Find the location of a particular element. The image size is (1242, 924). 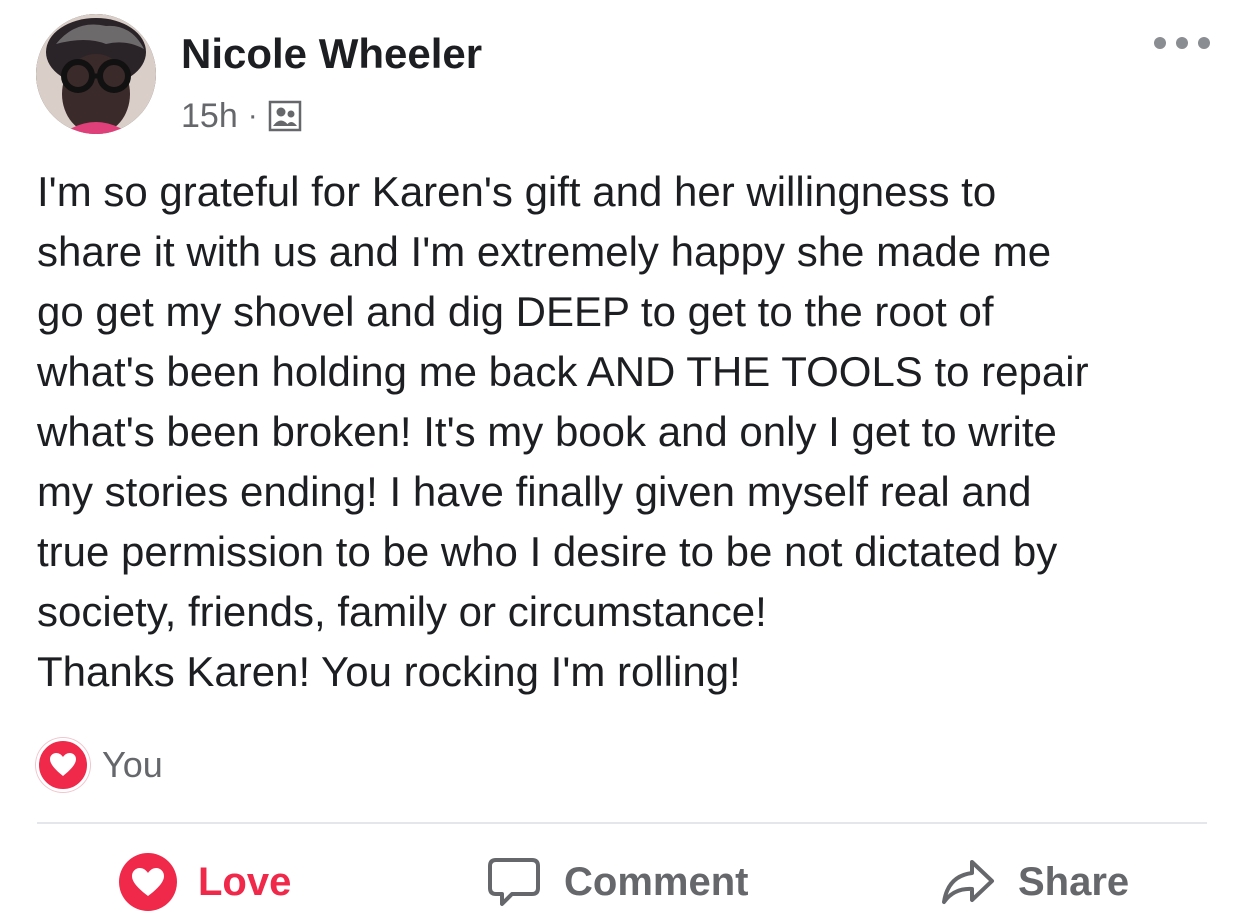

avatar-image is located at coordinates (96, 74).